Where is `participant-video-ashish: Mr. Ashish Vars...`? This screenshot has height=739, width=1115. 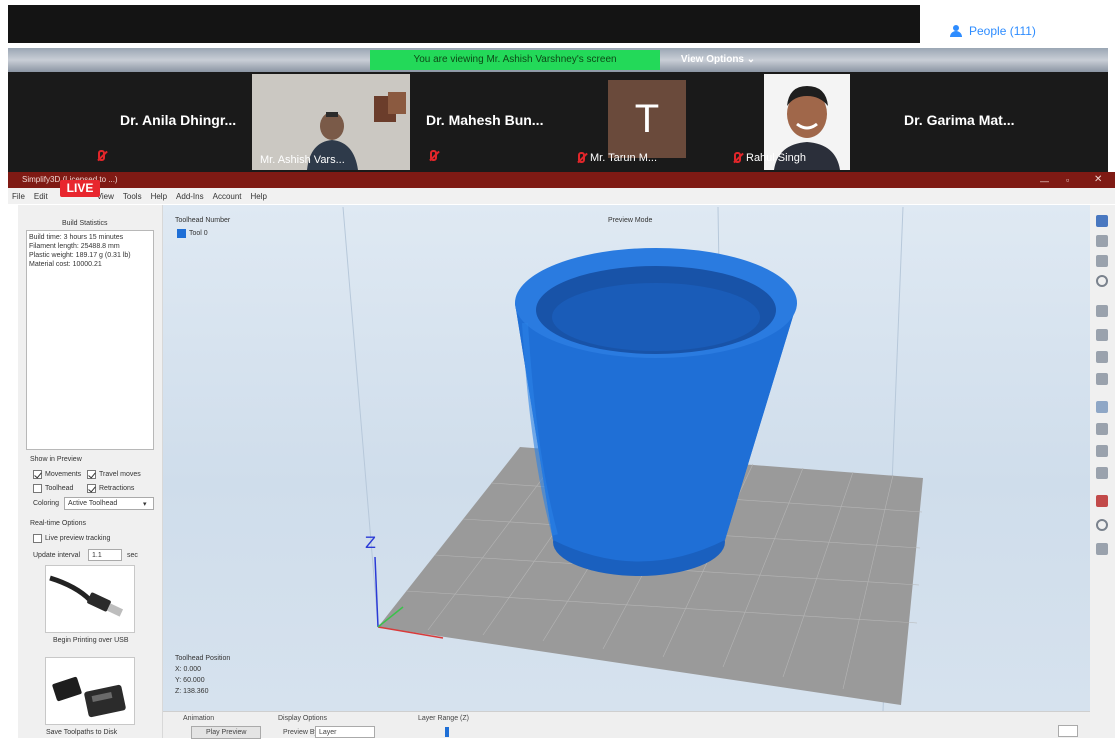
participant-video-ashish: Mr. Ashish Vars... is located at coordinates (331, 122).